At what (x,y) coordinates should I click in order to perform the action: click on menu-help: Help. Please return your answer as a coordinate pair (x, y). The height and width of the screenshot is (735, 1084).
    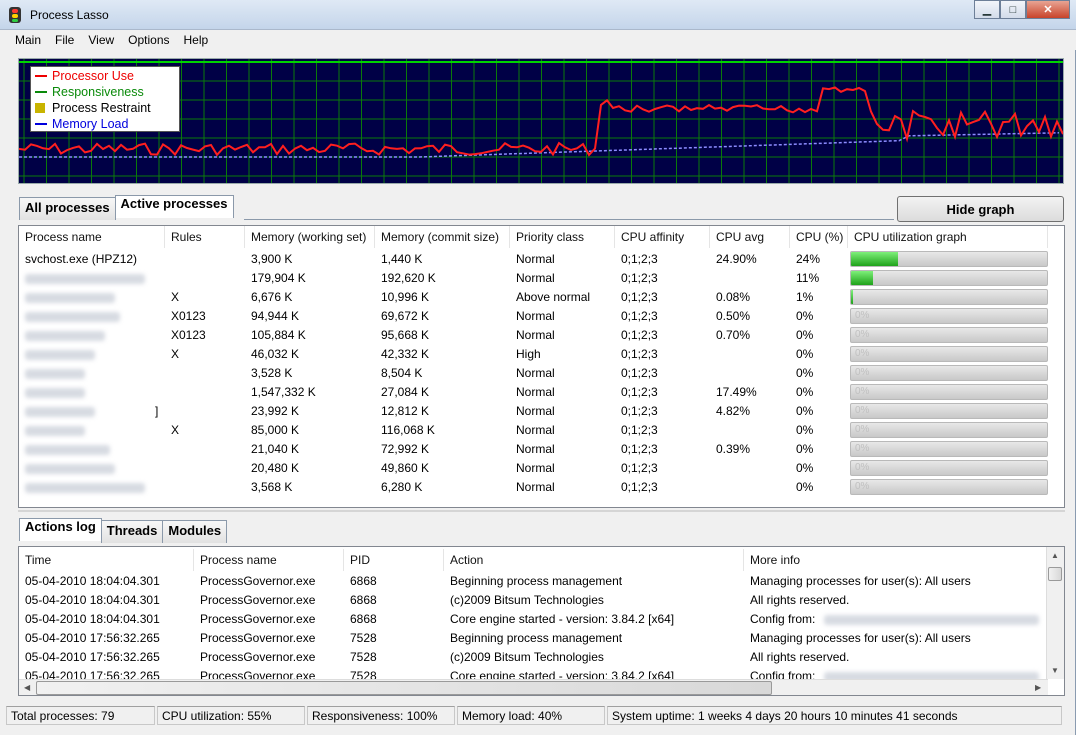
    Looking at the image, I should click on (196, 40).